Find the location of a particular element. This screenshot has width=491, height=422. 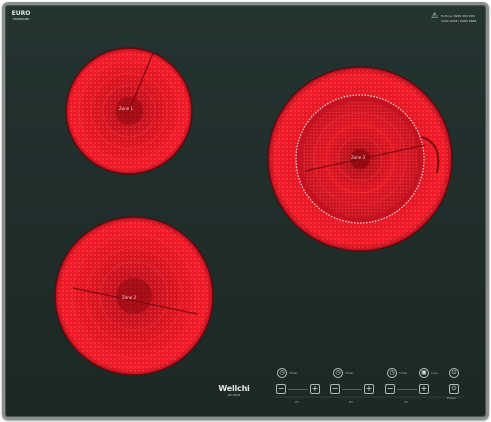

zone-tag-1: Z1 is located at coordinates (297, 402).